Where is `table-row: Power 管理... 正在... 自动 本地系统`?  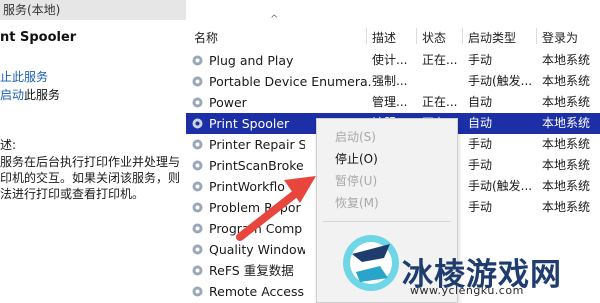
table-row: Power 管理... 正在... 自动 本地系统 is located at coordinates (393, 102).